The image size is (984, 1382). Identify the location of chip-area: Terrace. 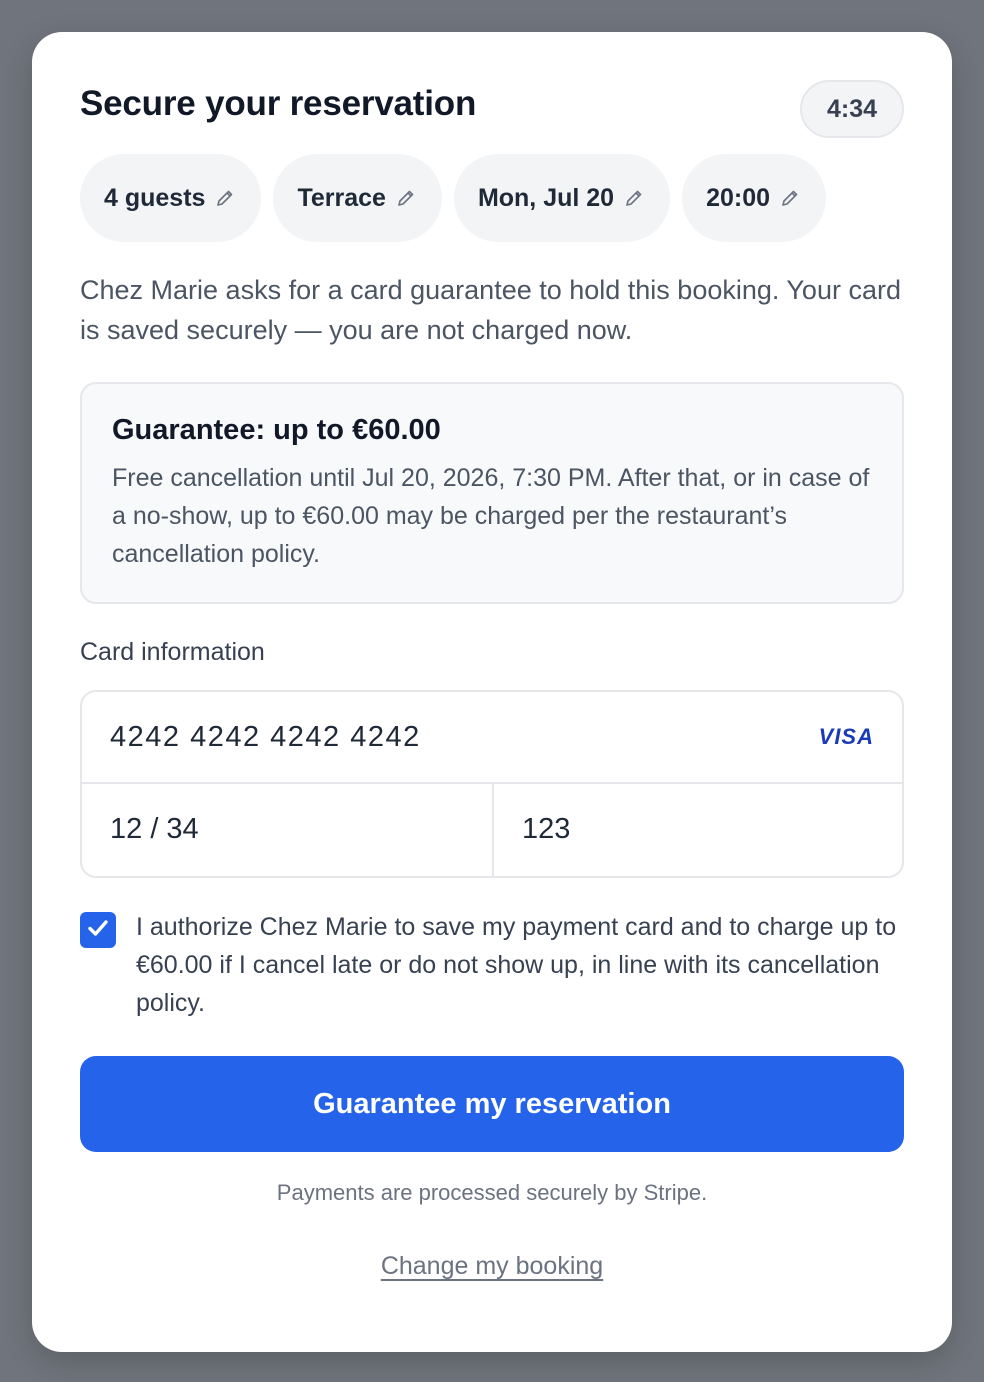
(357, 198).